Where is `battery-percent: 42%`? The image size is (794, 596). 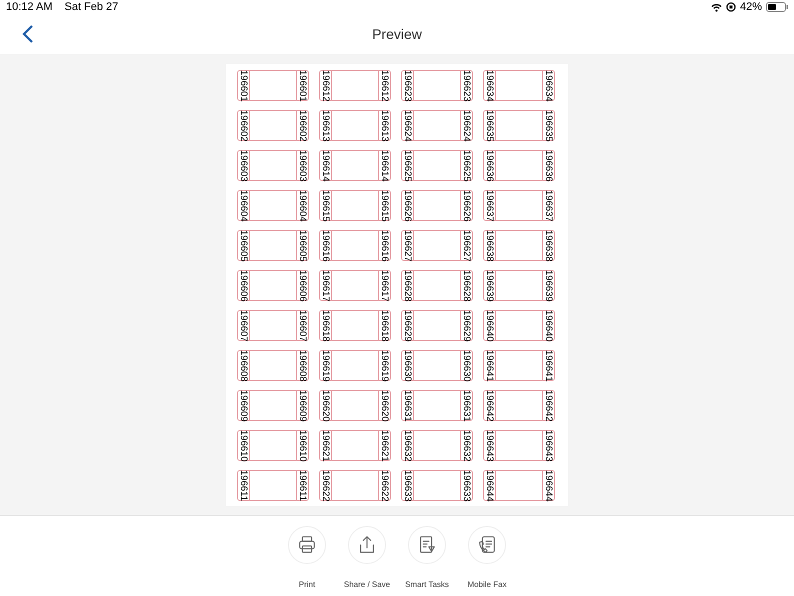 battery-percent: 42% is located at coordinates (751, 7).